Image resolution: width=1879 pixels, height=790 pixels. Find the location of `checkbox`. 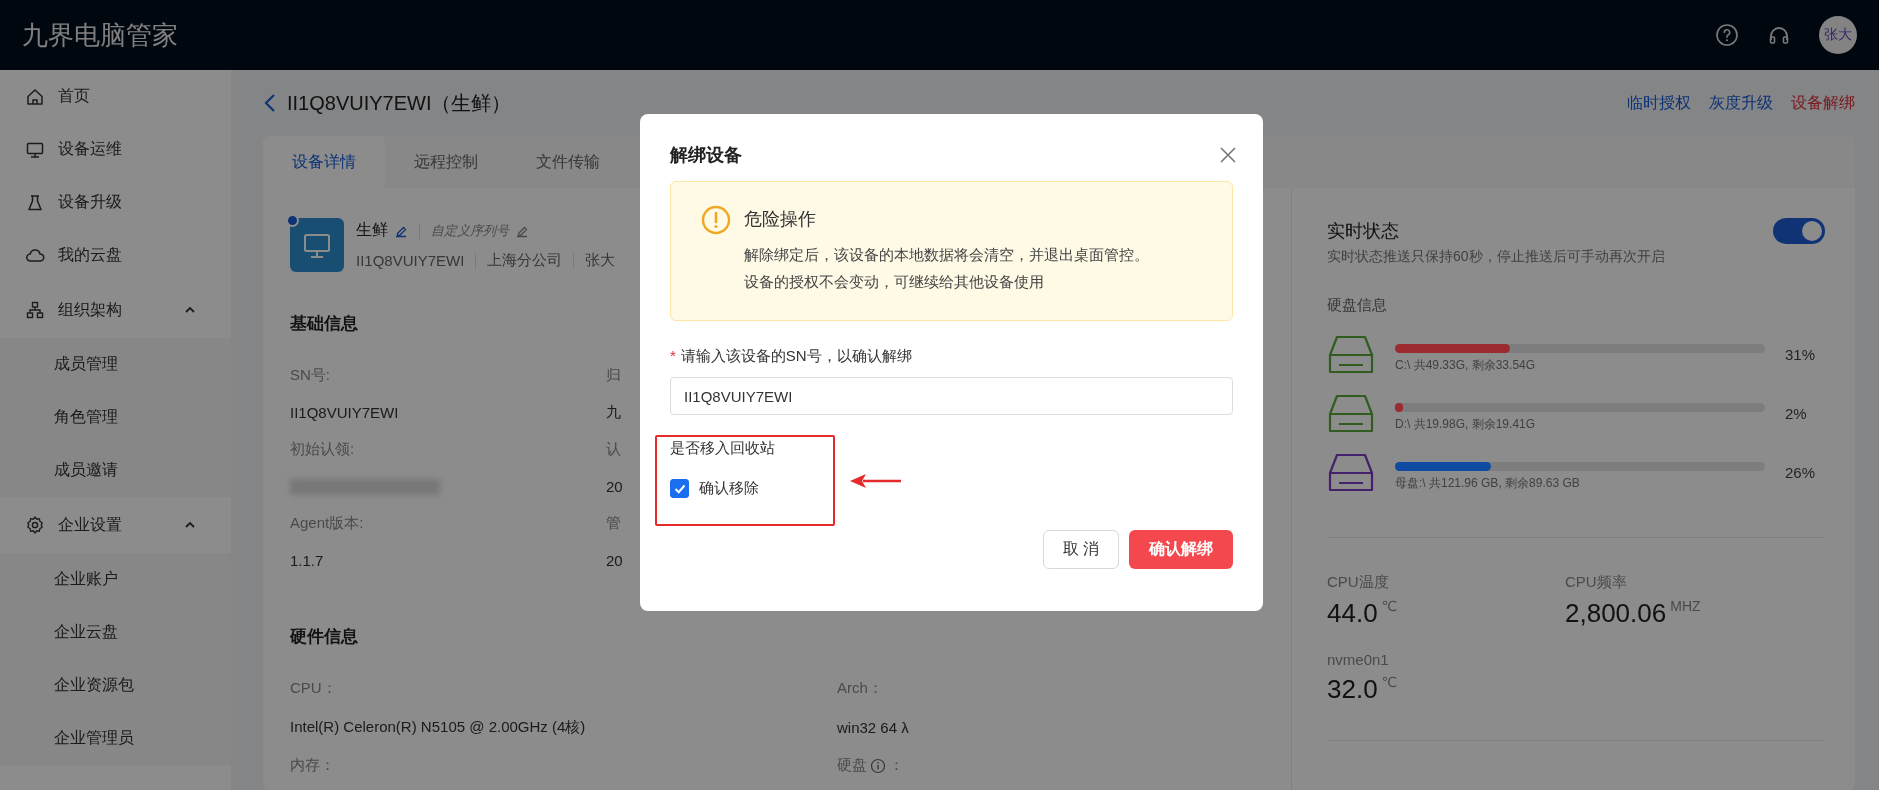

checkbox is located at coordinates (679, 488).